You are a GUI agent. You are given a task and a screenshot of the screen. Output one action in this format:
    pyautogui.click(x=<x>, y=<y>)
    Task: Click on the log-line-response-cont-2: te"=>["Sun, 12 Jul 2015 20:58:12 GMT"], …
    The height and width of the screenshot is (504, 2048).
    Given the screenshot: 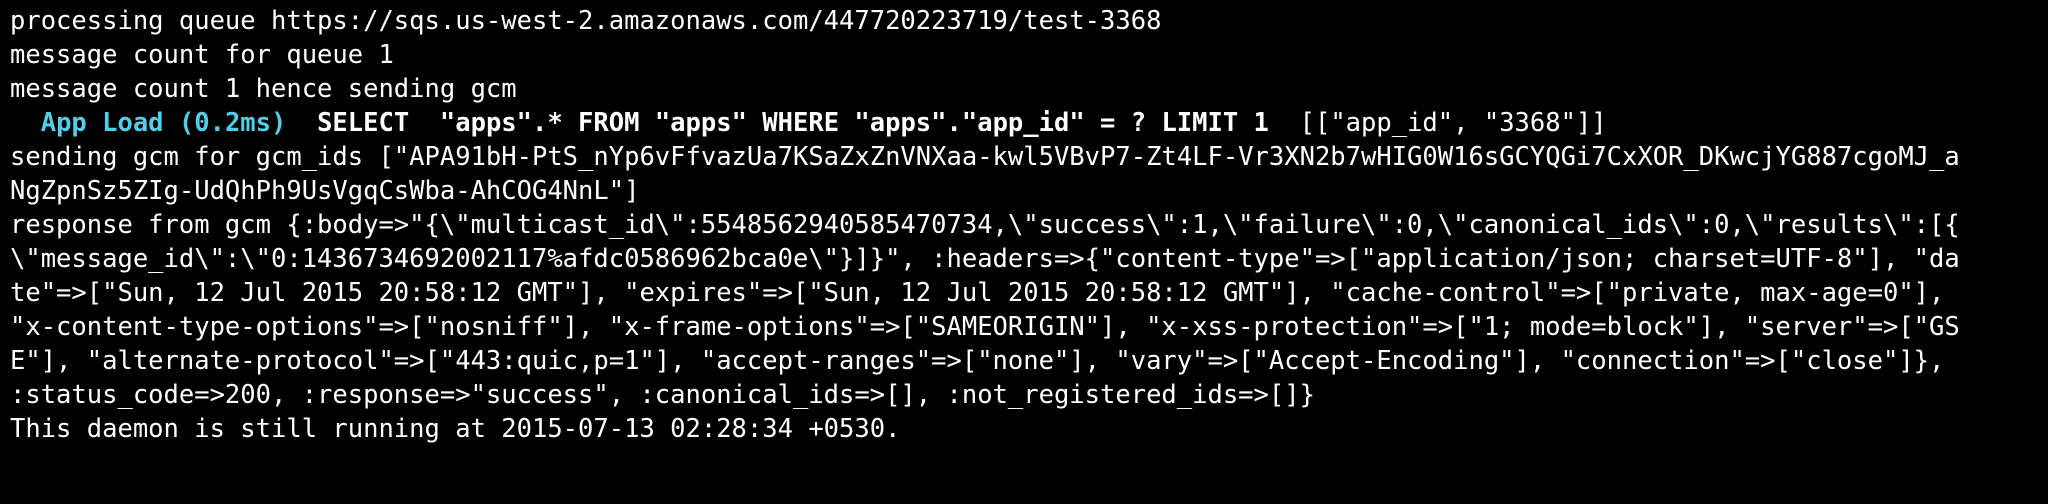 What is the action you would take?
    pyautogui.click(x=977, y=293)
    